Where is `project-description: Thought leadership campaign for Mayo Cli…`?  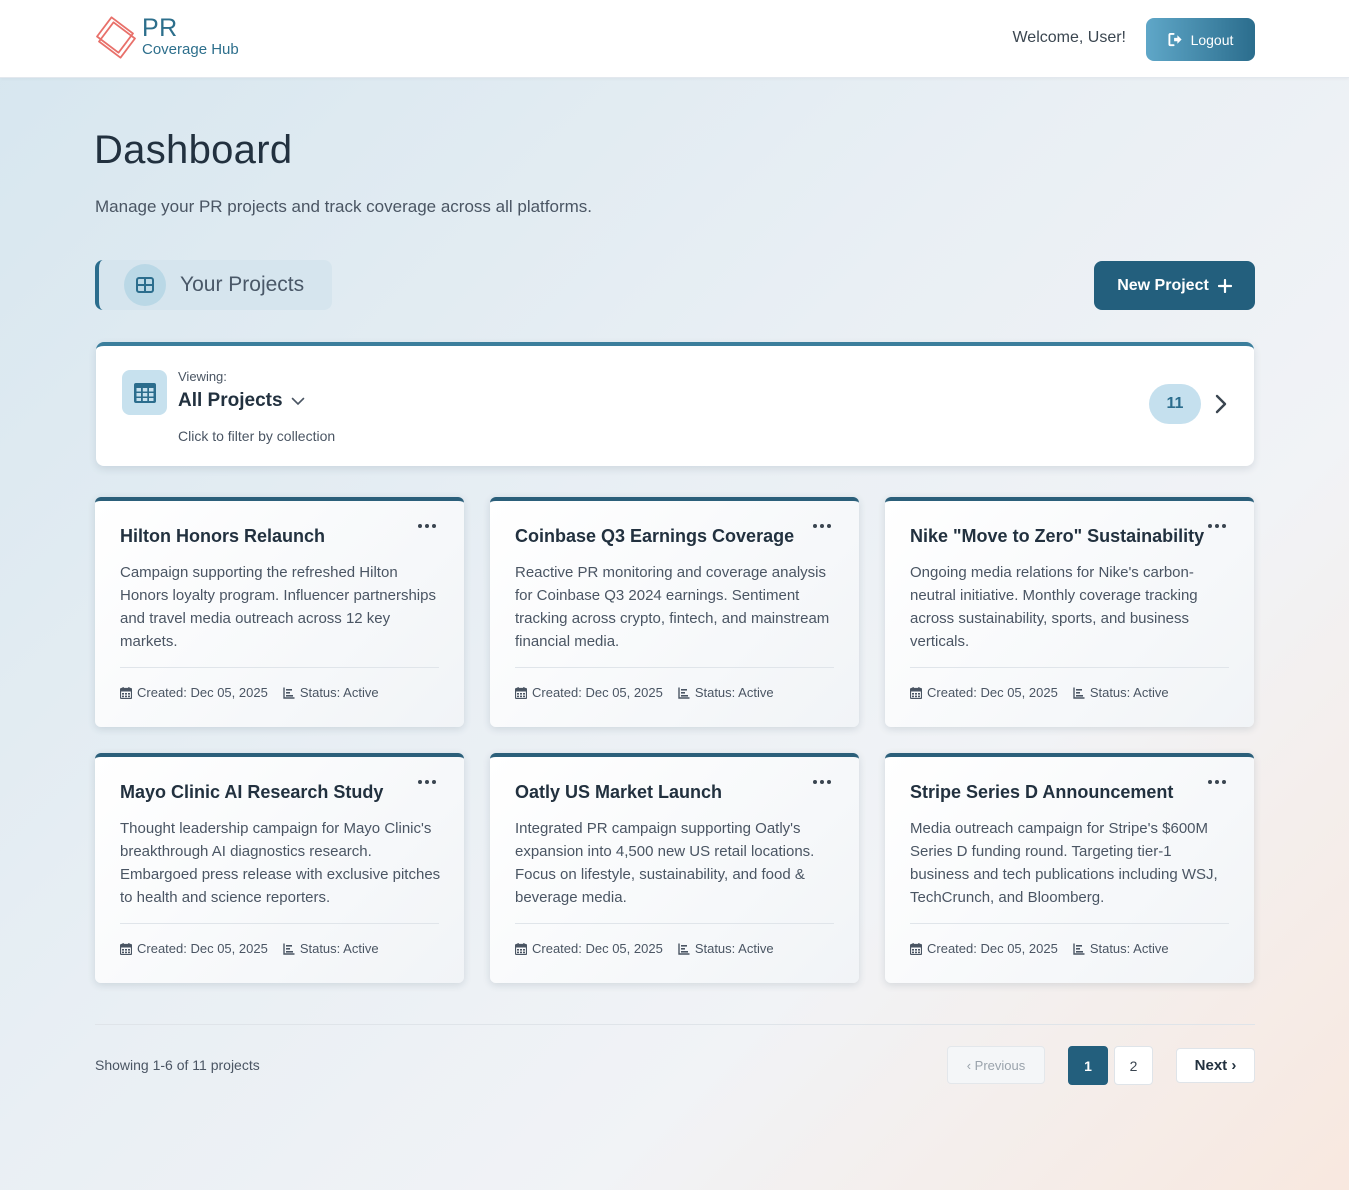
project-description: Thought leadership campaign for Mayo Cli… is located at coordinates (280, 863).